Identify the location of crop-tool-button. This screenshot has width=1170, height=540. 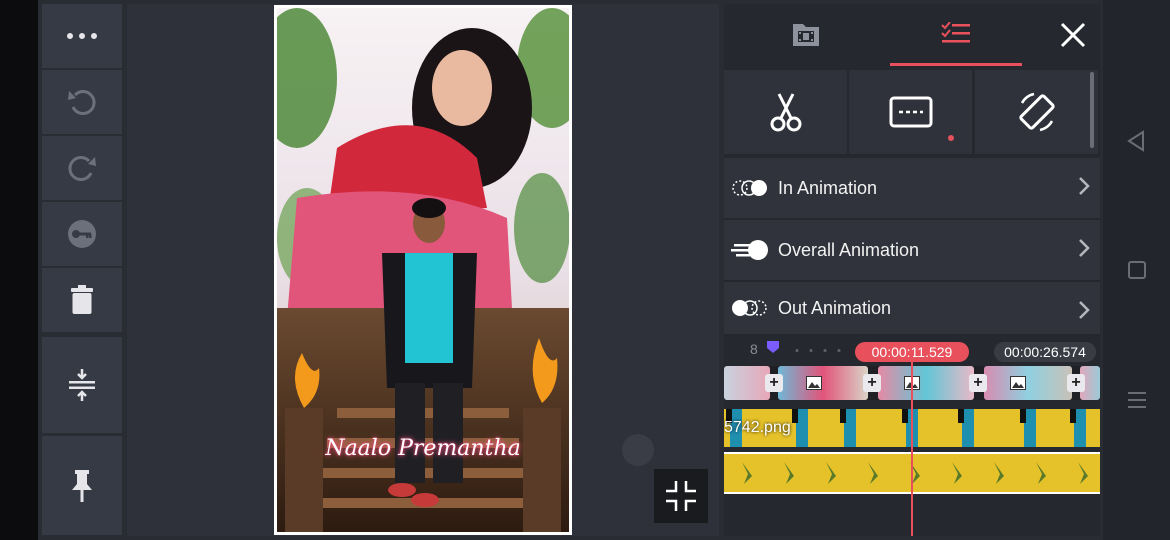
(910, 112).